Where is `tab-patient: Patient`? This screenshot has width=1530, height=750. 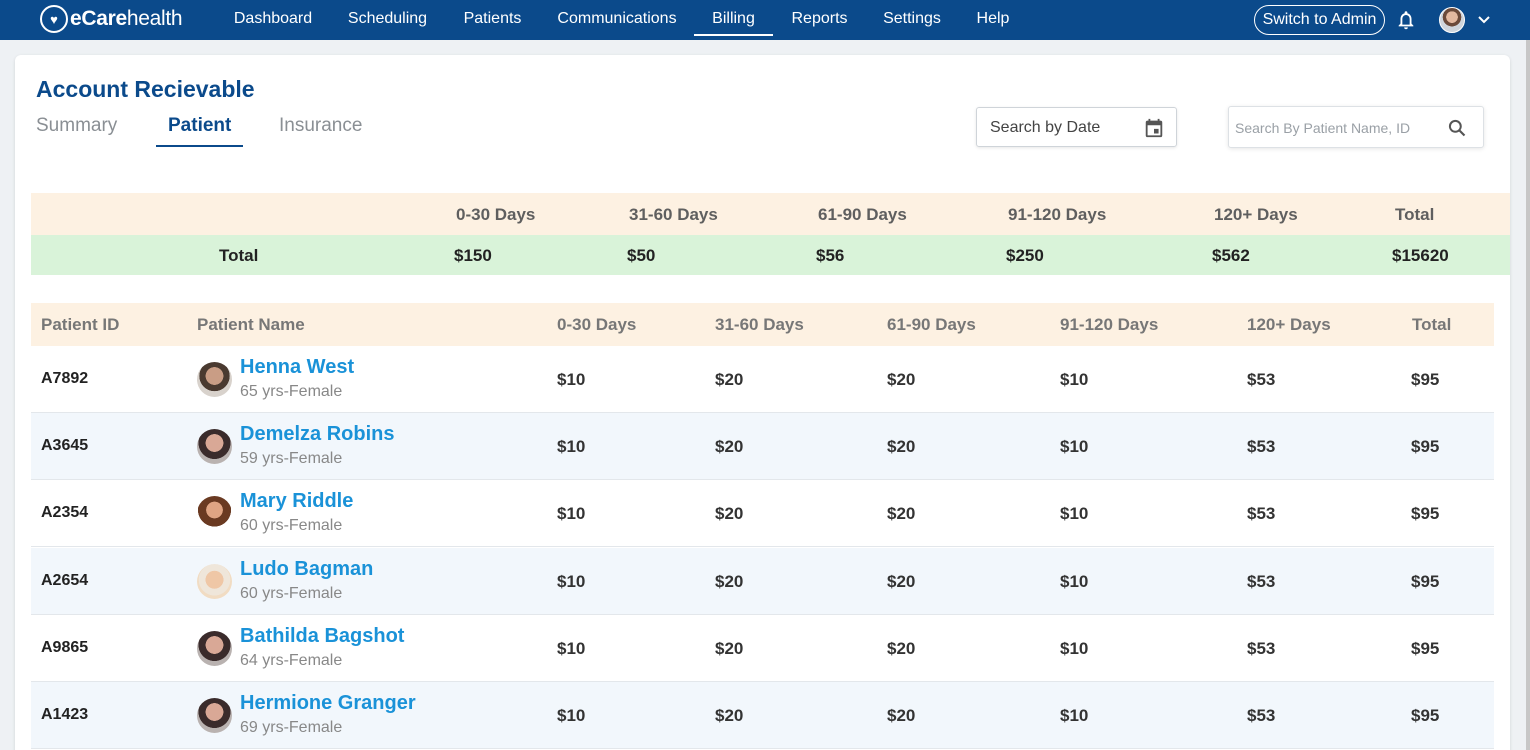
tab-patient: Patient is located at coordinates (199, 131).